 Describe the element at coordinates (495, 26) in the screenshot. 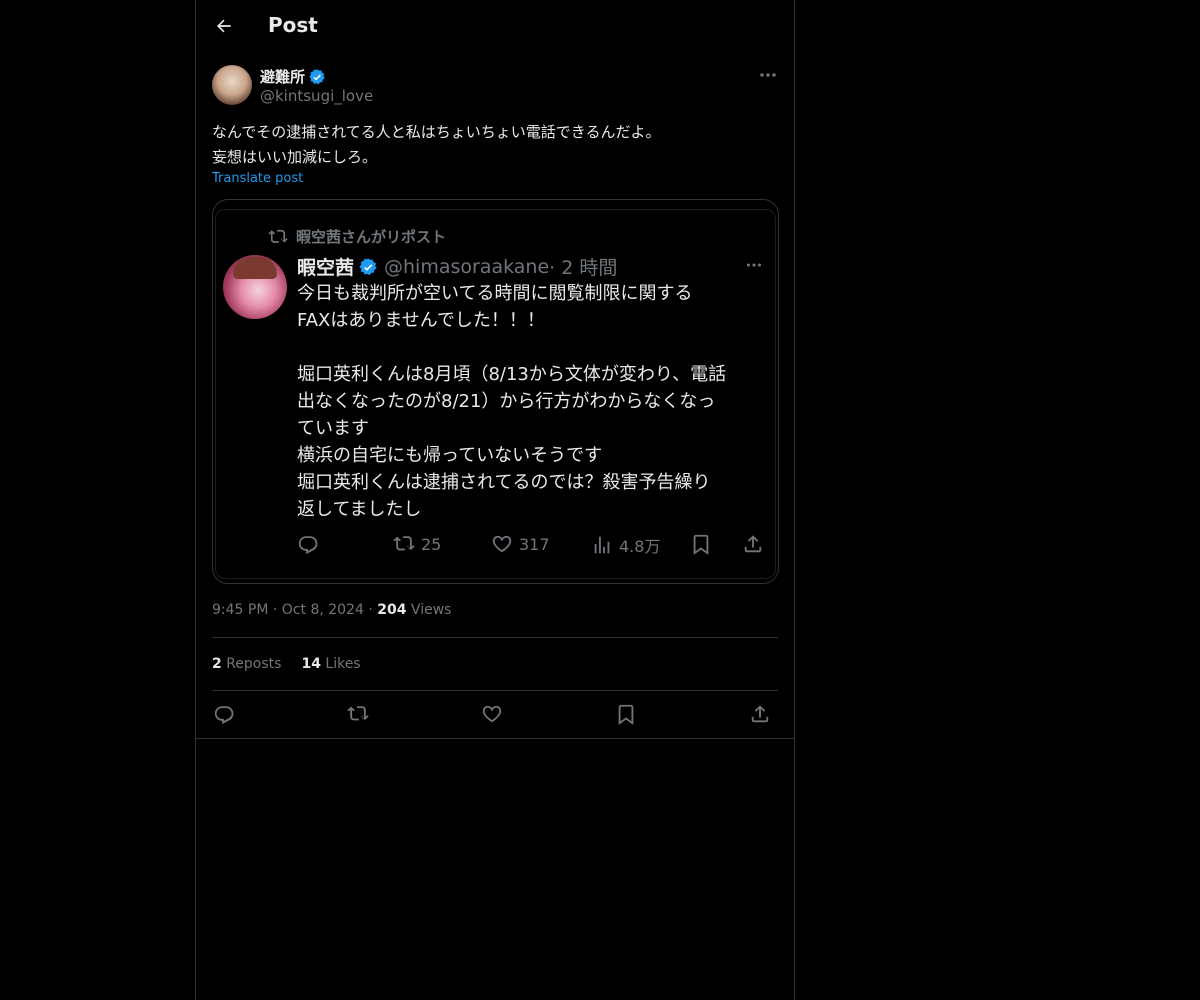

I see `top-bar: Post` at that location.